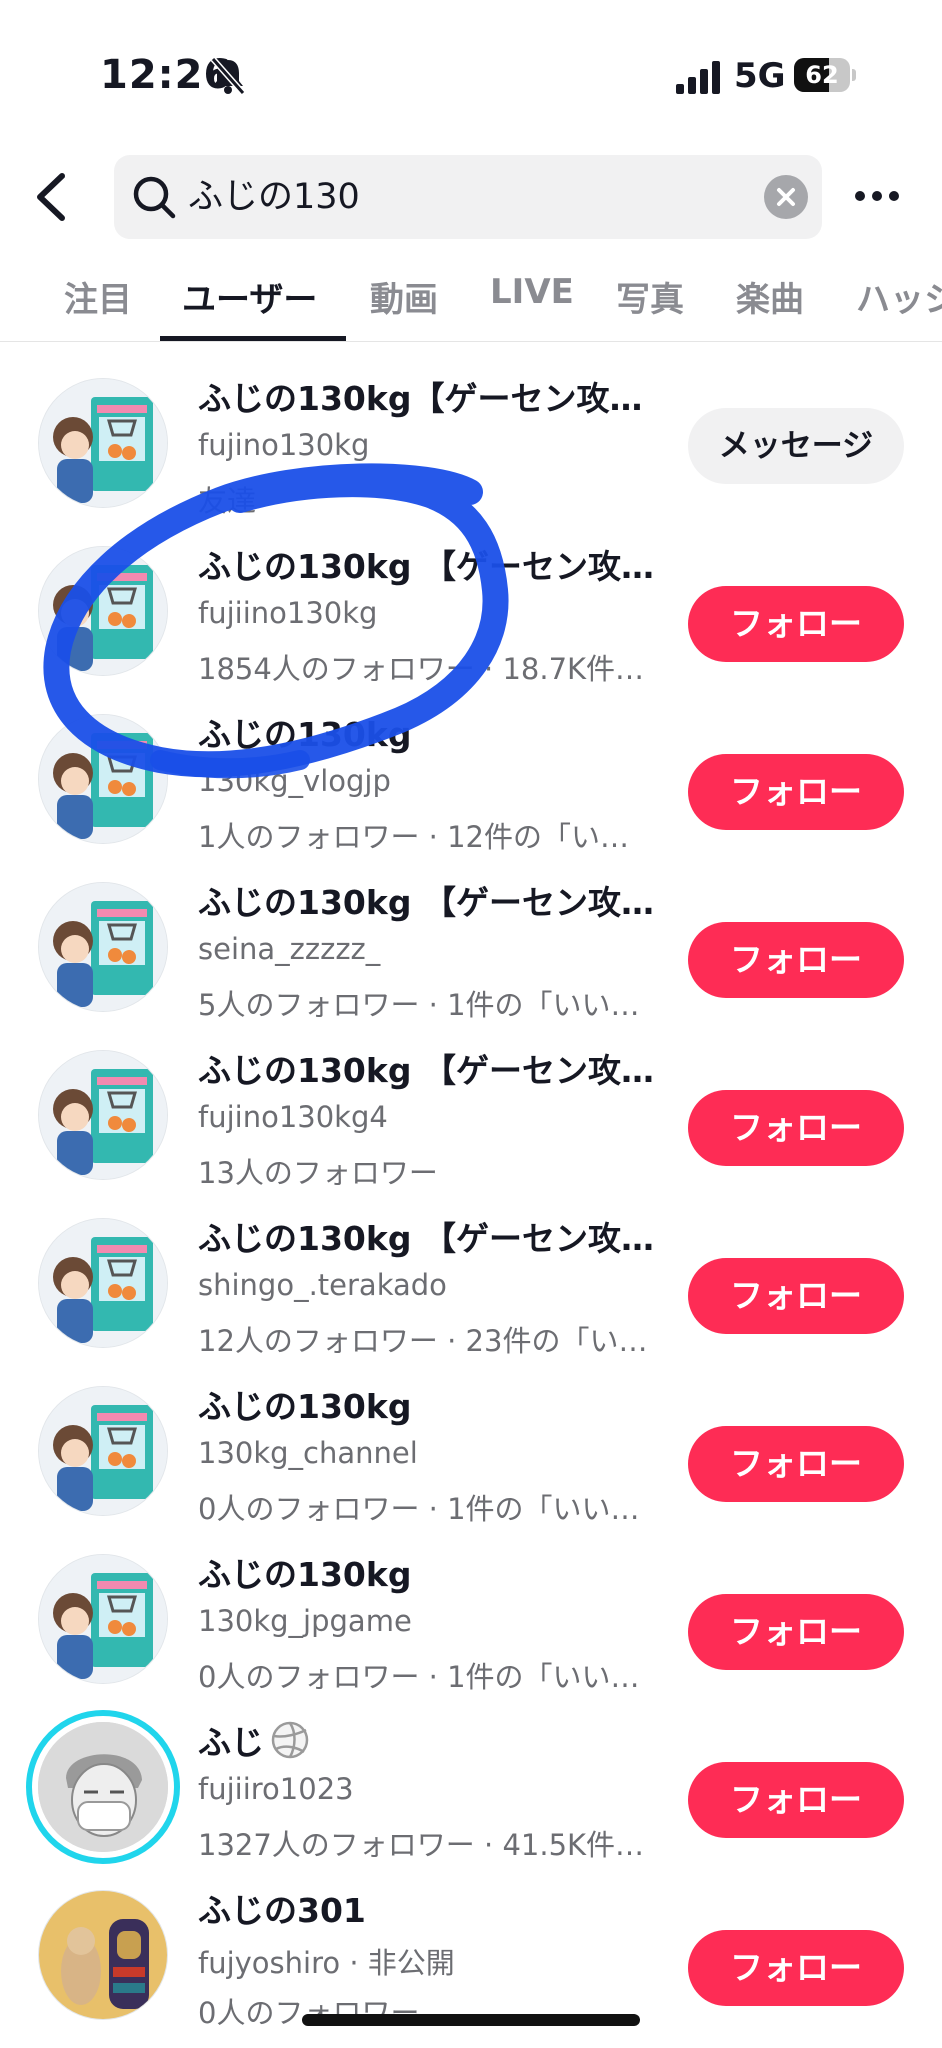  What do you see at coordinates (308, 1453) in the screenshot?
I see `user-handle: 130kg_channel` at bounding box center [308, 1453].